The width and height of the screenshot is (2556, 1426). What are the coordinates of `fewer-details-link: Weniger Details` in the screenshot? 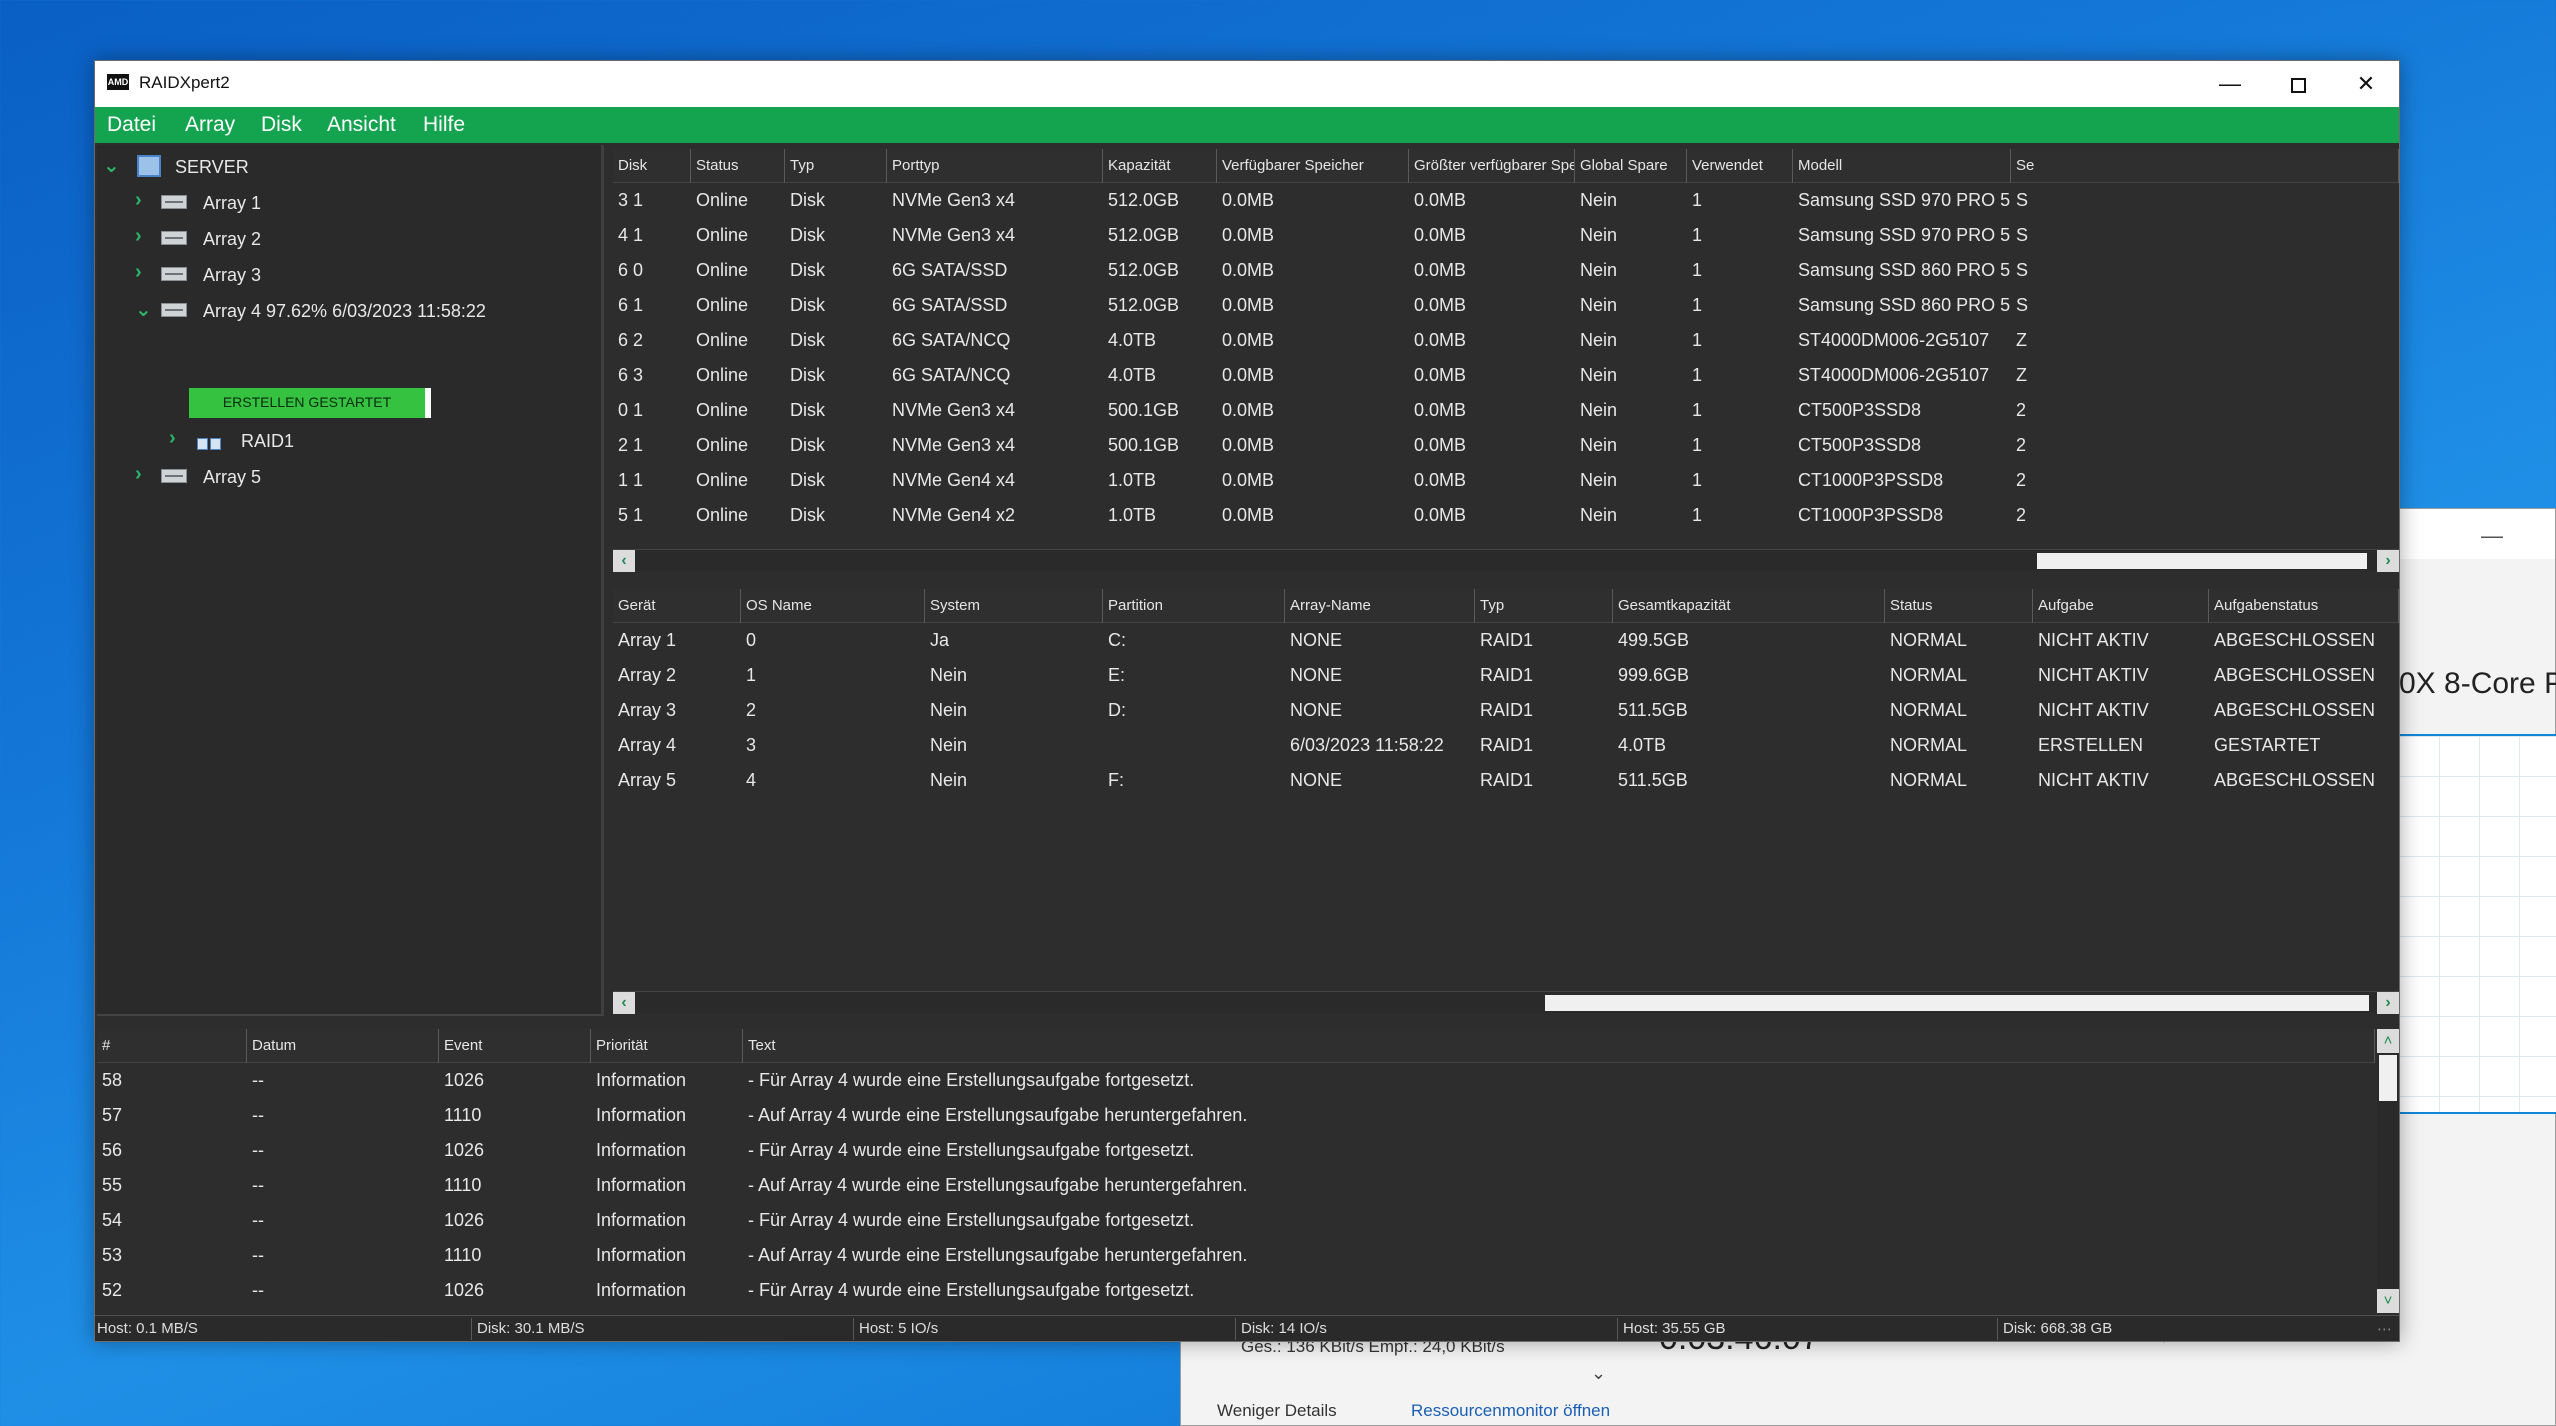 It's located at (1277, 1411).